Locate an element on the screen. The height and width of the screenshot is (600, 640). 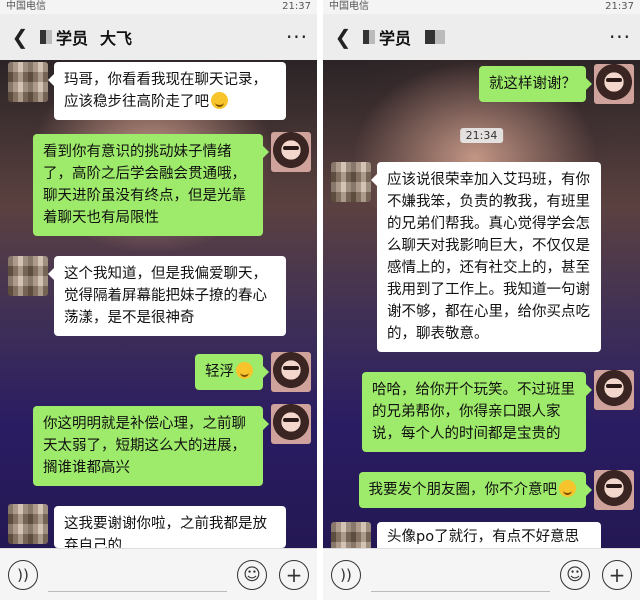
sweat-emoji-icon is located at coordinates (244, 370).